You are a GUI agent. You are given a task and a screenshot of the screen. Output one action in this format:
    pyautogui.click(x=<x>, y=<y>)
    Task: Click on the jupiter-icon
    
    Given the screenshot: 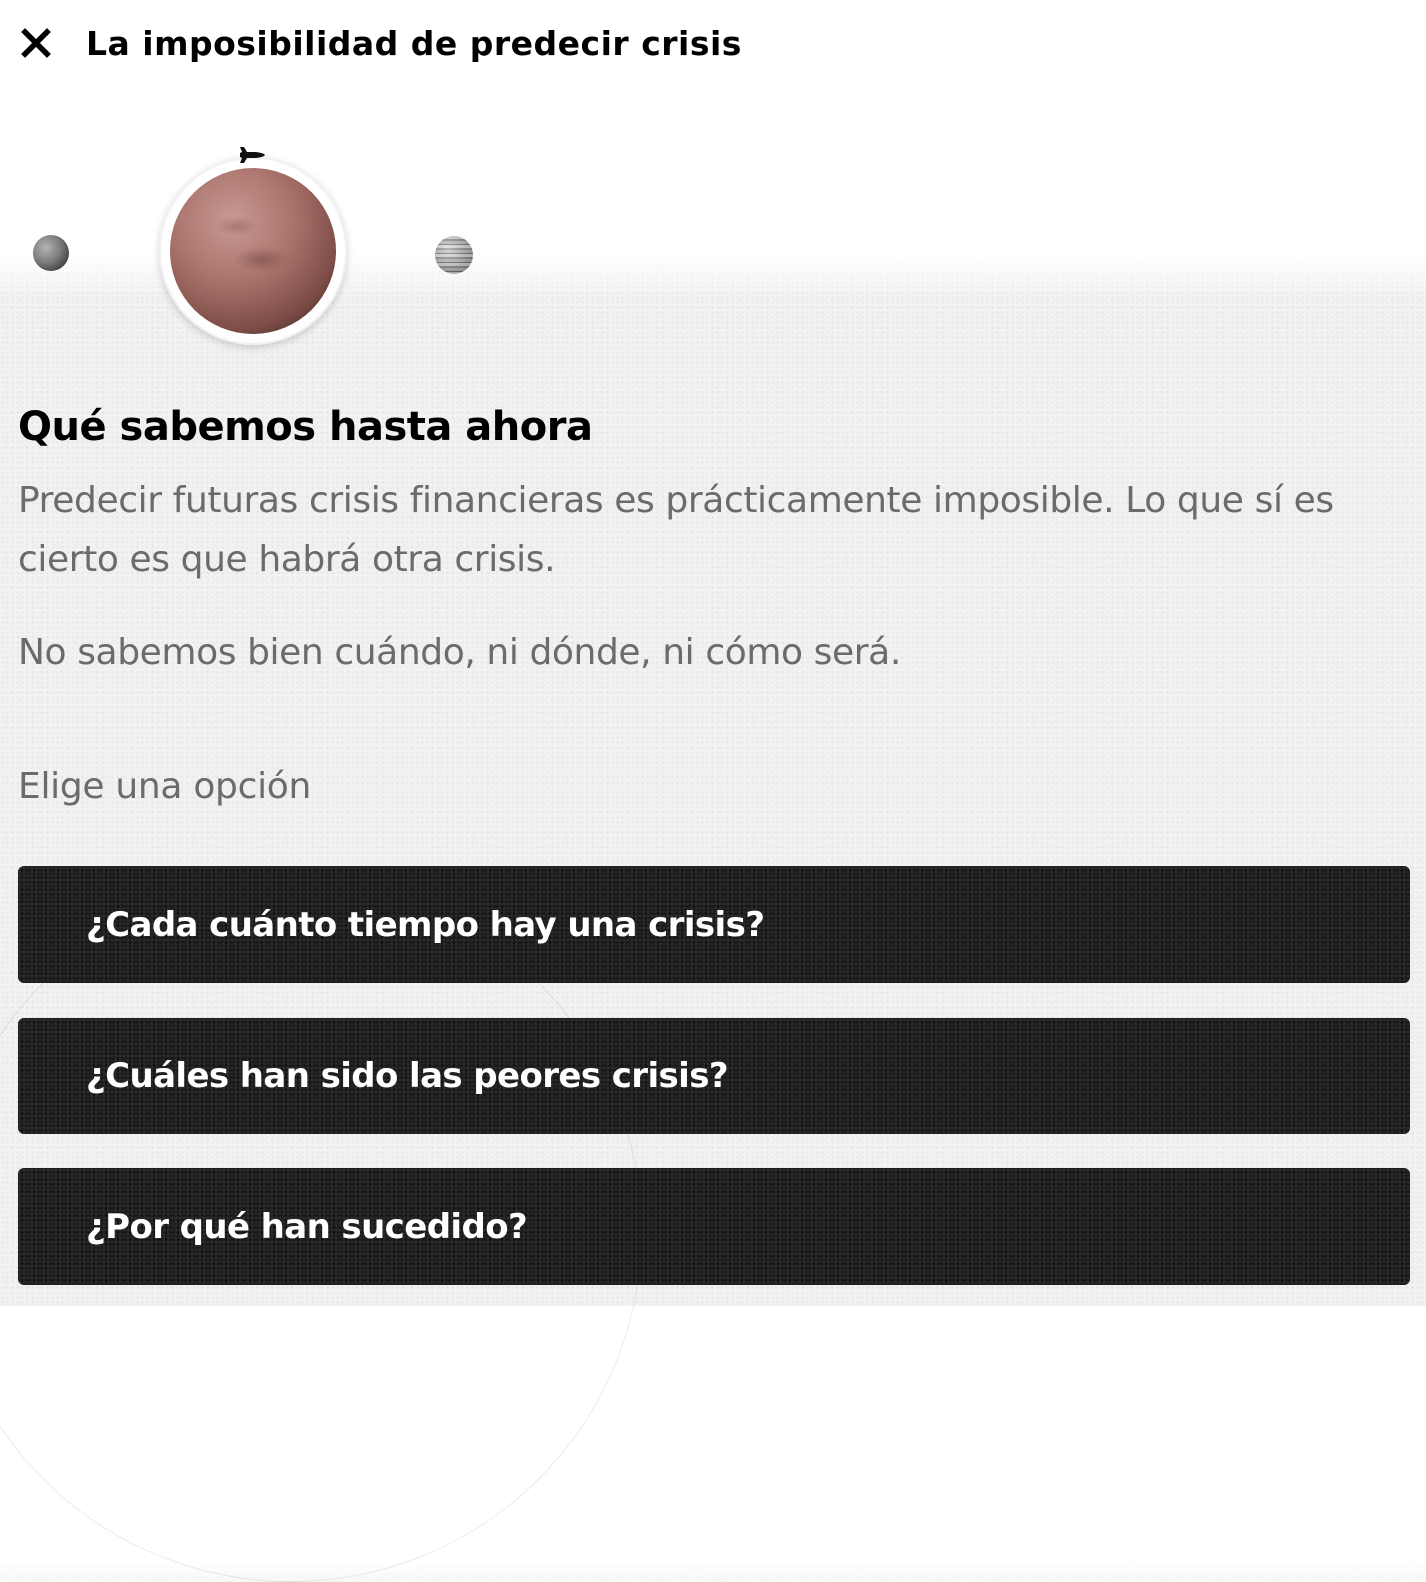 What is the action you would take?
    pyautogui.click(x=454, y=255)
    